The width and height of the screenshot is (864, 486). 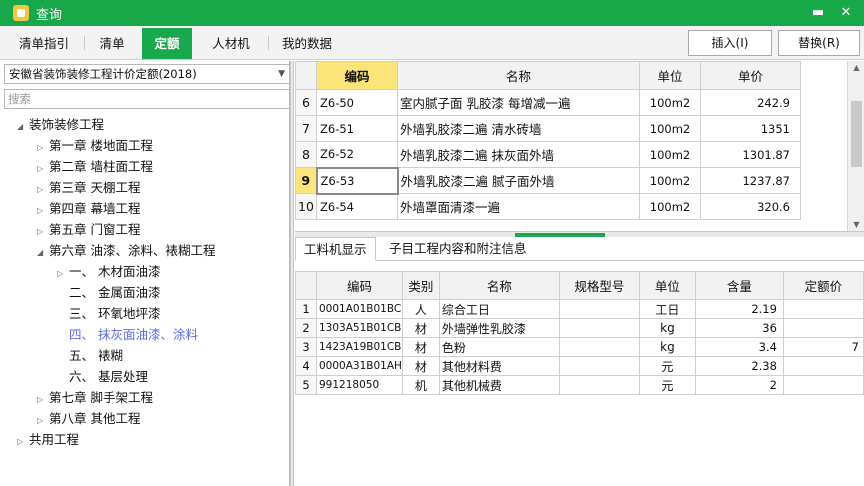 What do you see at coordinates (518, 180) in the screenshot?
I see `quota-name: 外墙乳胶漆二遍 腻子面外墙` at bounding box center [518, 180].